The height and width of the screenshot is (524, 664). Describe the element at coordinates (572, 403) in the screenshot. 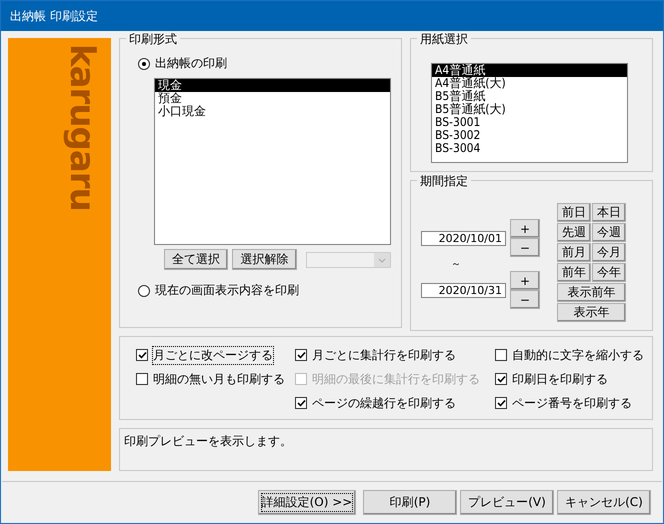

I see `checkbox-label: ページ番号を印刷する` at that location.